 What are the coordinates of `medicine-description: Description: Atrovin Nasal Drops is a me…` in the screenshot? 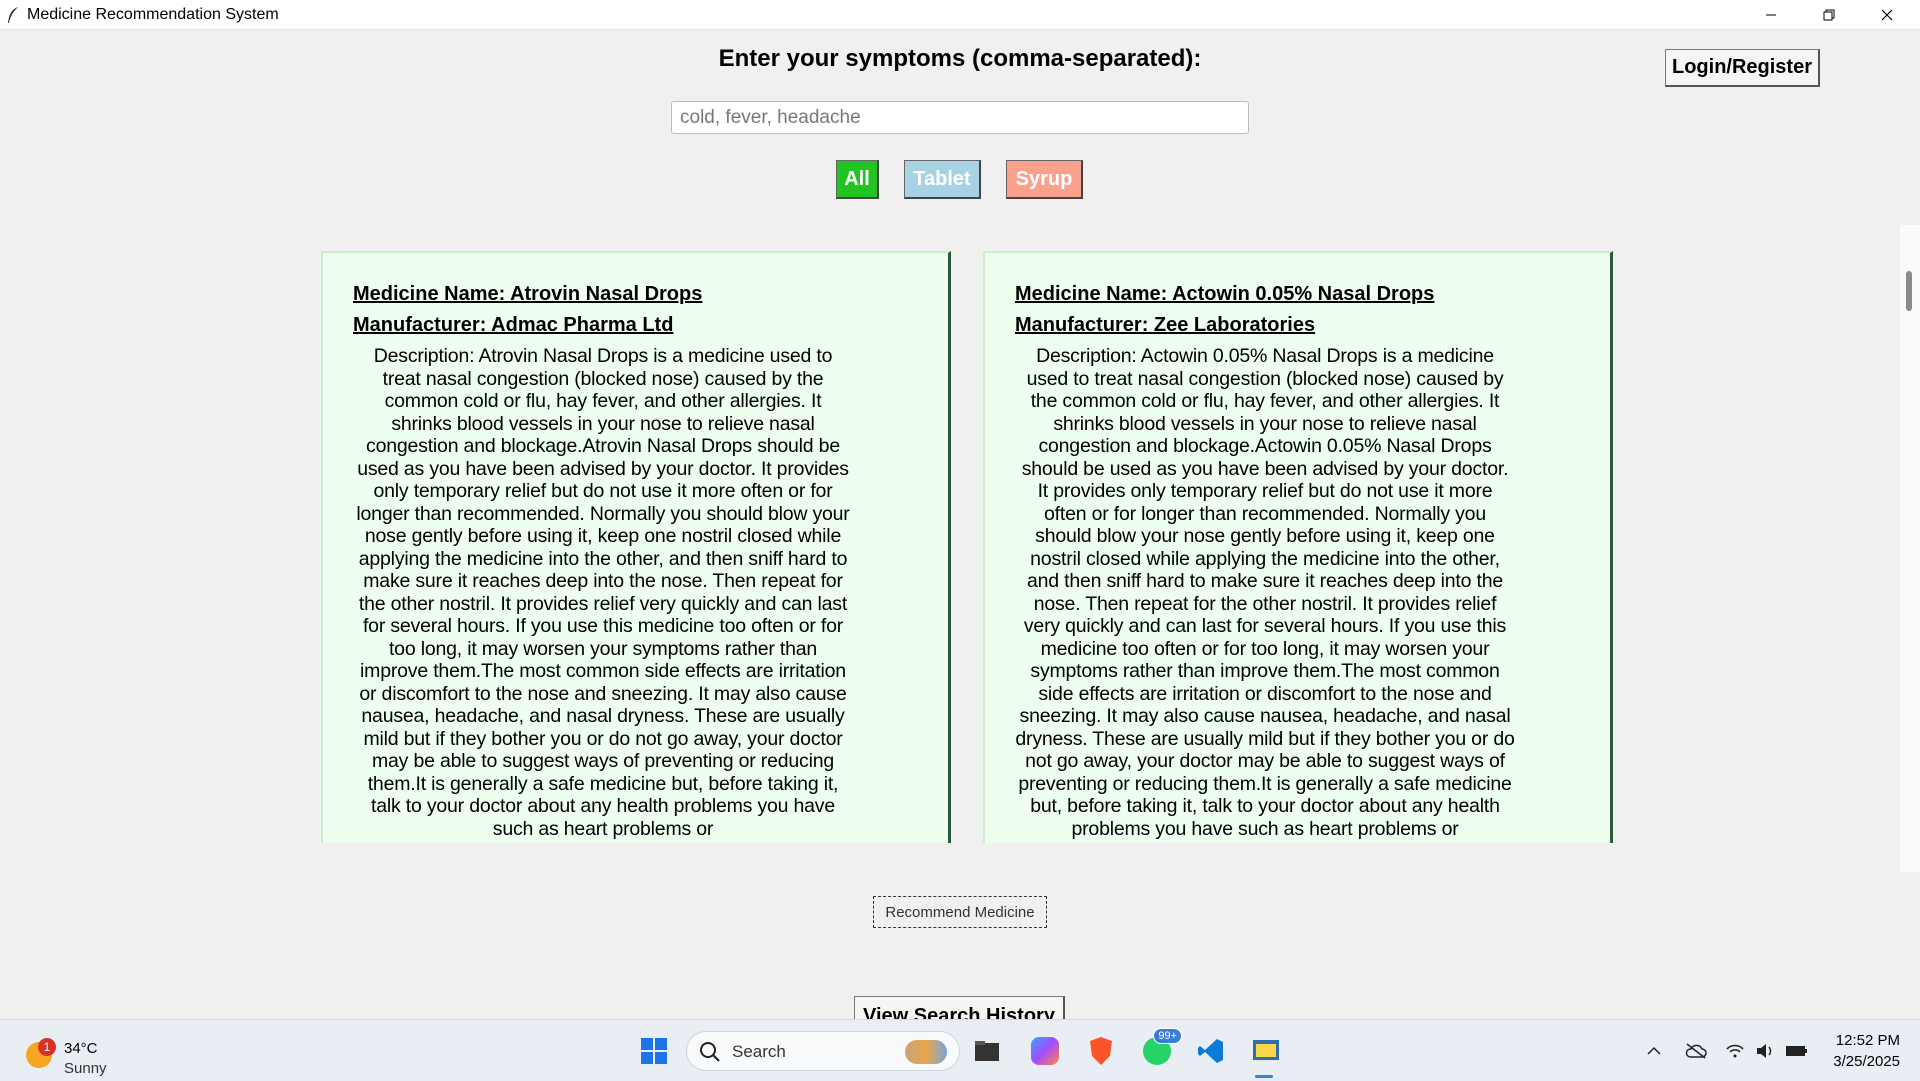 It's located at (603, 592).